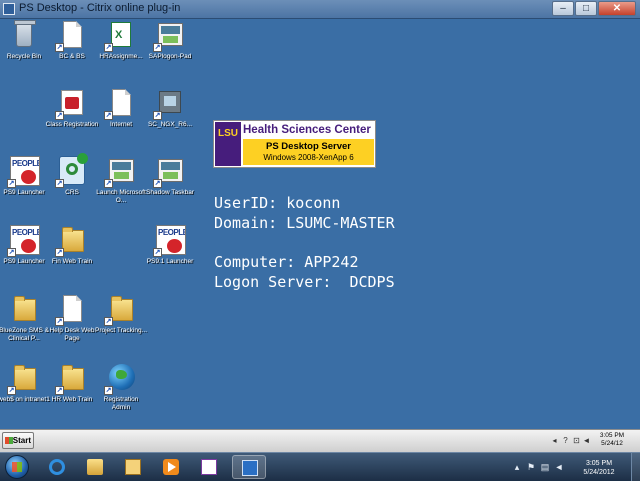 The height and width of the screenshot is (481, 640). Describe the element at coordinates (121, 124) in the screenshot. I see `desktop-icon-label: Internet` at that location.